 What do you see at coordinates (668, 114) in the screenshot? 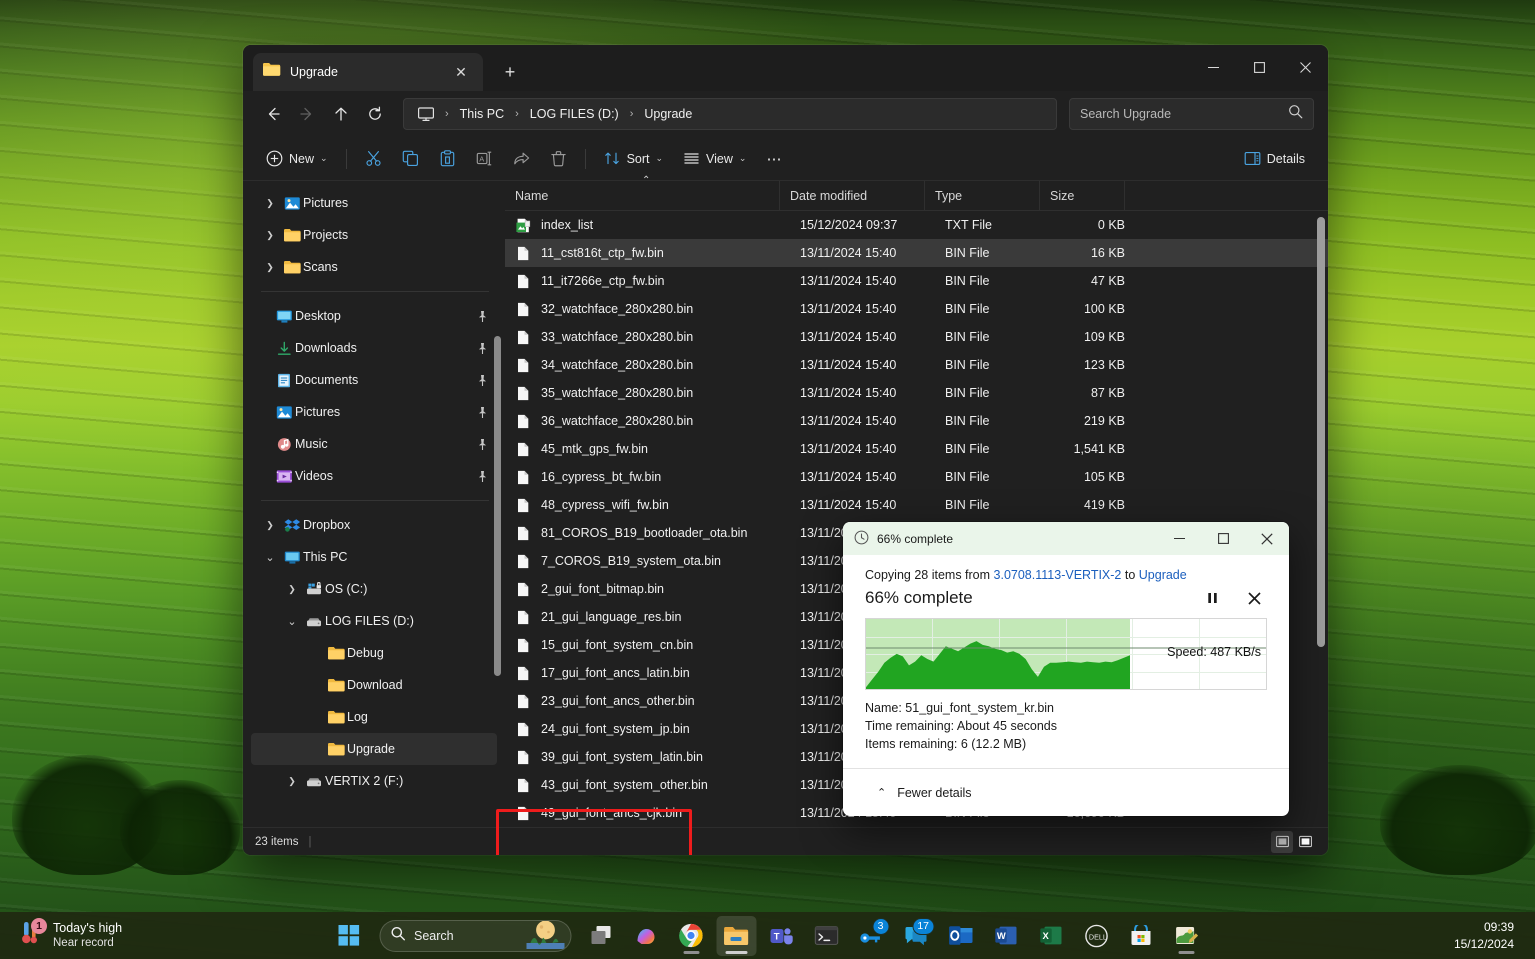
I see `breadcrumb-item-upgrade: Upgrade` at bounding box center [668, 114].